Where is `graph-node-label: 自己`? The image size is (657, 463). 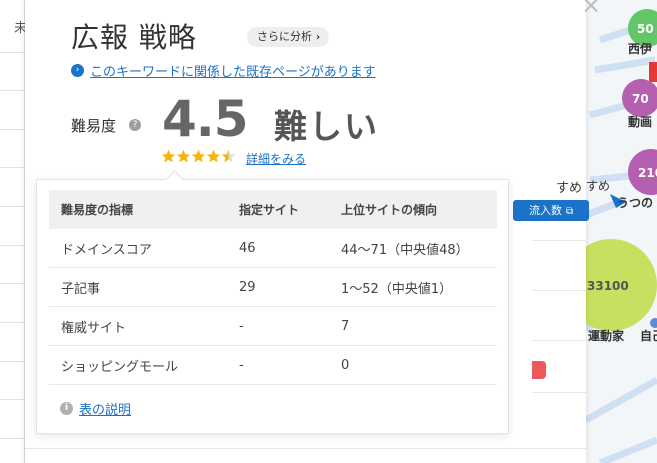 graph-node-label: 自己 is located at coordinates (648, 335).